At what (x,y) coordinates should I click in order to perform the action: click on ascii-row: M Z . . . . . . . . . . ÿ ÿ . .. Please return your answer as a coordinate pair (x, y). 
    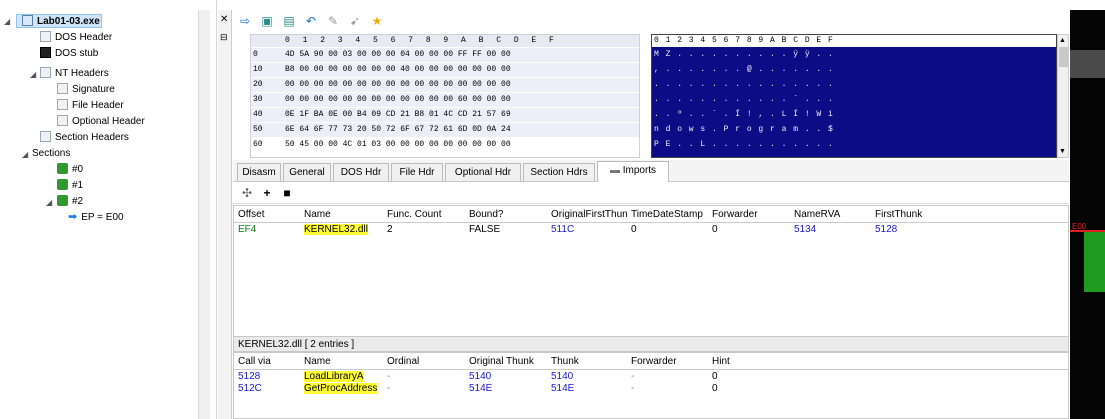
    Looking at the image, I should click on (744, 55).